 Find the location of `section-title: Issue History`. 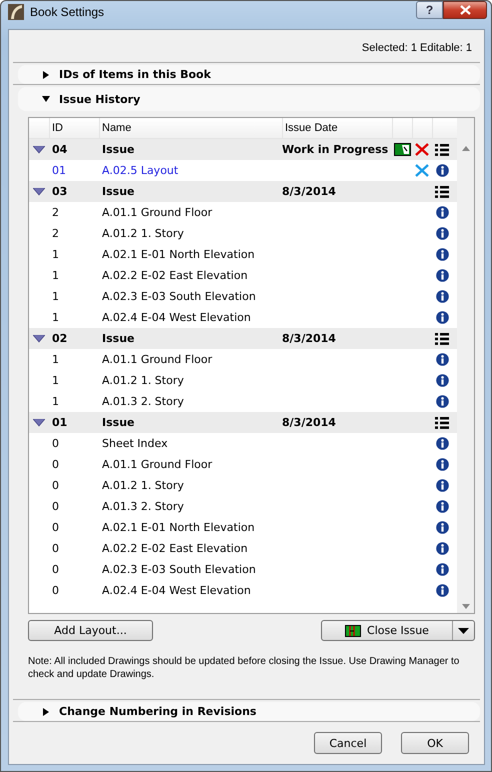

section-title: Issue History is located at coordinates (99, 99).